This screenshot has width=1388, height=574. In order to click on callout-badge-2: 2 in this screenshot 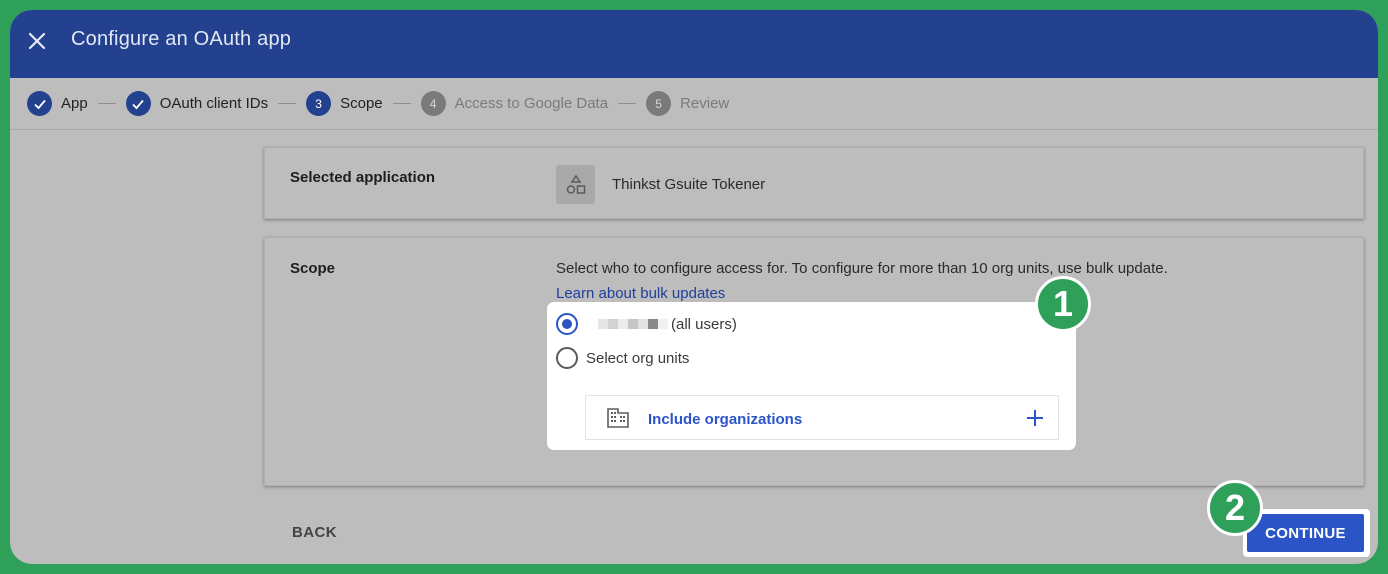, I will do `click(1235, 508)`.